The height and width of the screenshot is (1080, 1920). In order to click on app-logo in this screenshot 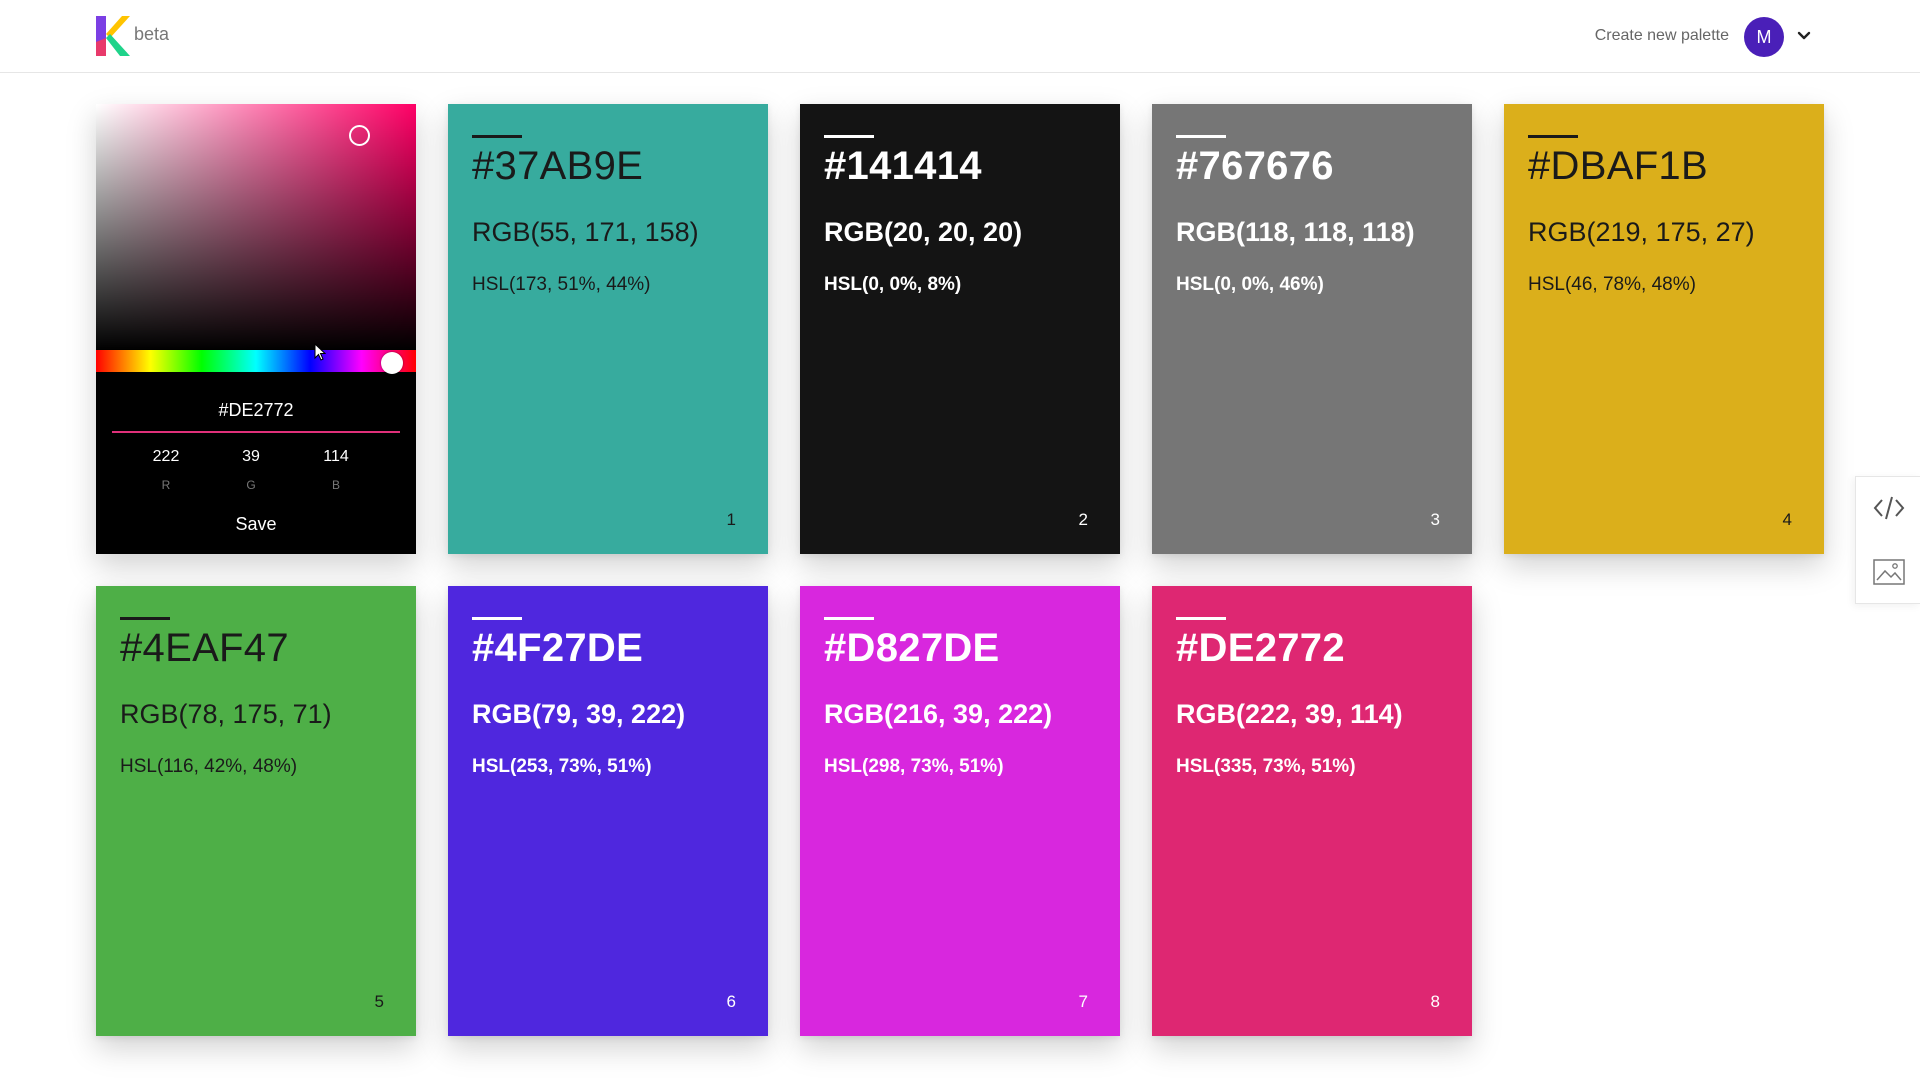, I will do `click(113, 36)`.